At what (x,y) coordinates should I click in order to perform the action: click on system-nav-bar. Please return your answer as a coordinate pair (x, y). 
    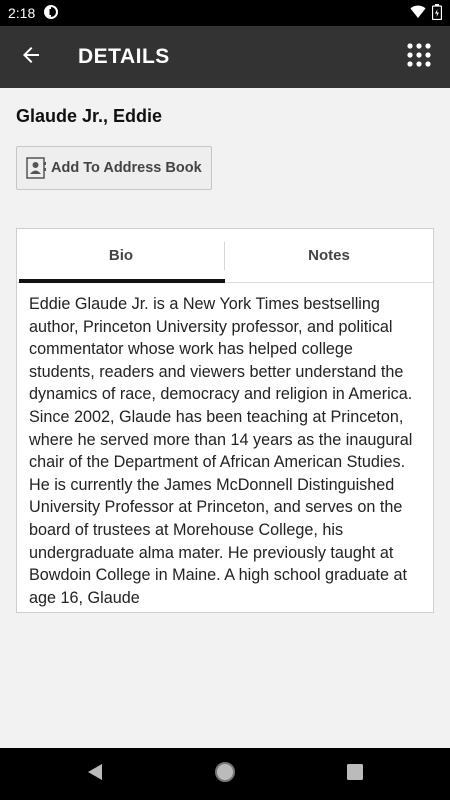
    Looking at the image, I should click on (225, 774).